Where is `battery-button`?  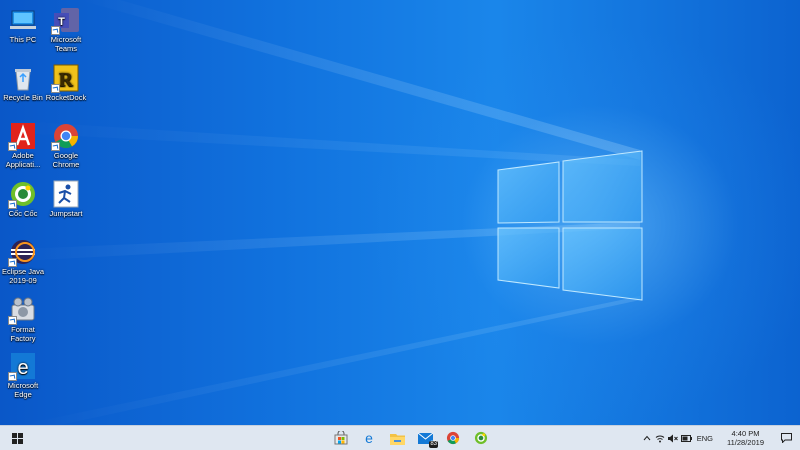 battery-button is located at coordinates (686, 438).